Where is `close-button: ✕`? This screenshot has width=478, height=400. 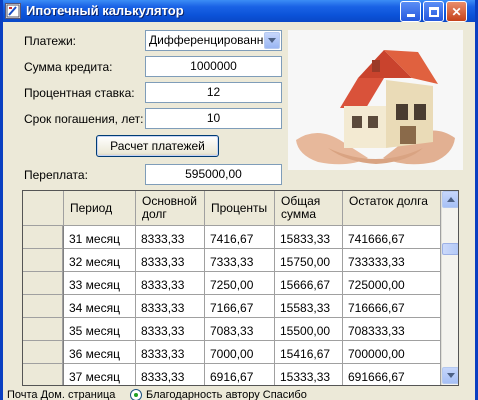
close-button: ✕ is located at coordinates (456, 11).